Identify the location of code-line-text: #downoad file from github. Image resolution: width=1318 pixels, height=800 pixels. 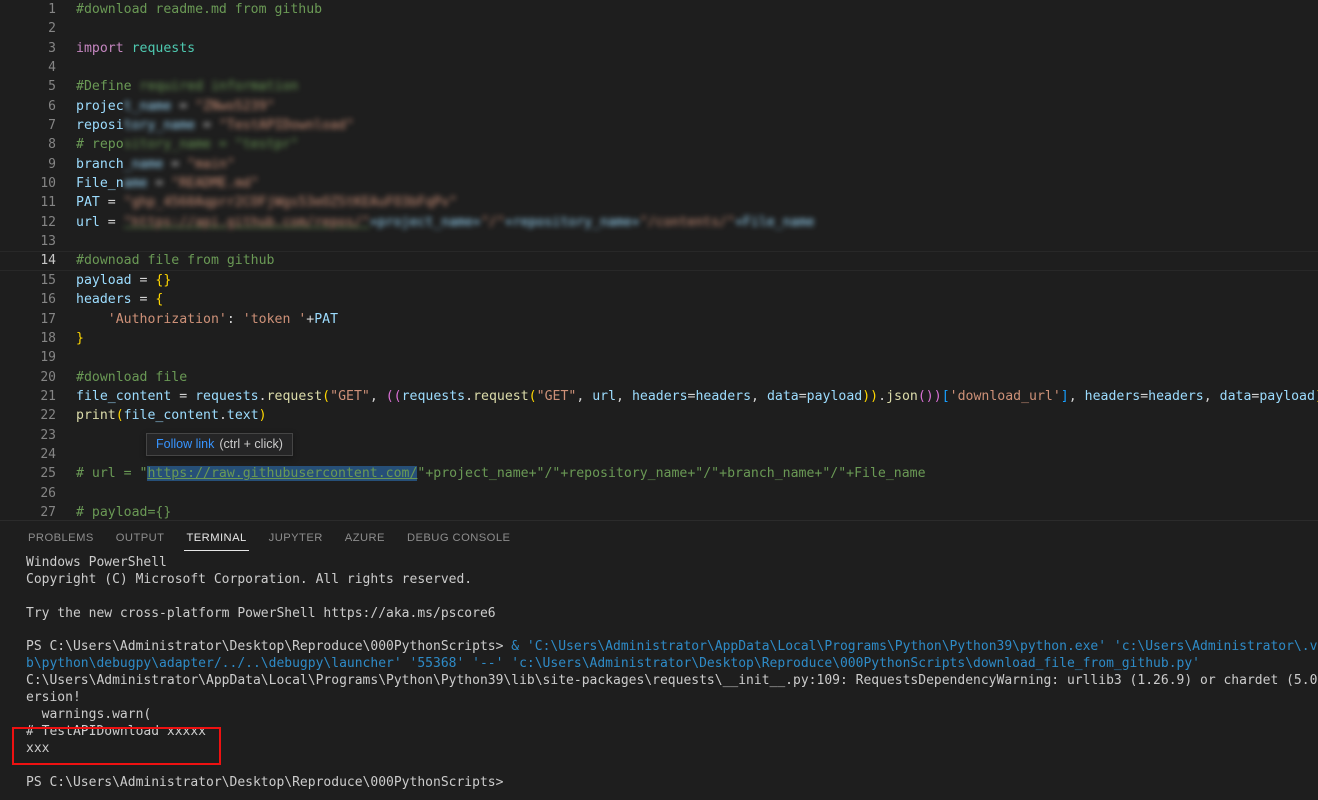
(175, 260).